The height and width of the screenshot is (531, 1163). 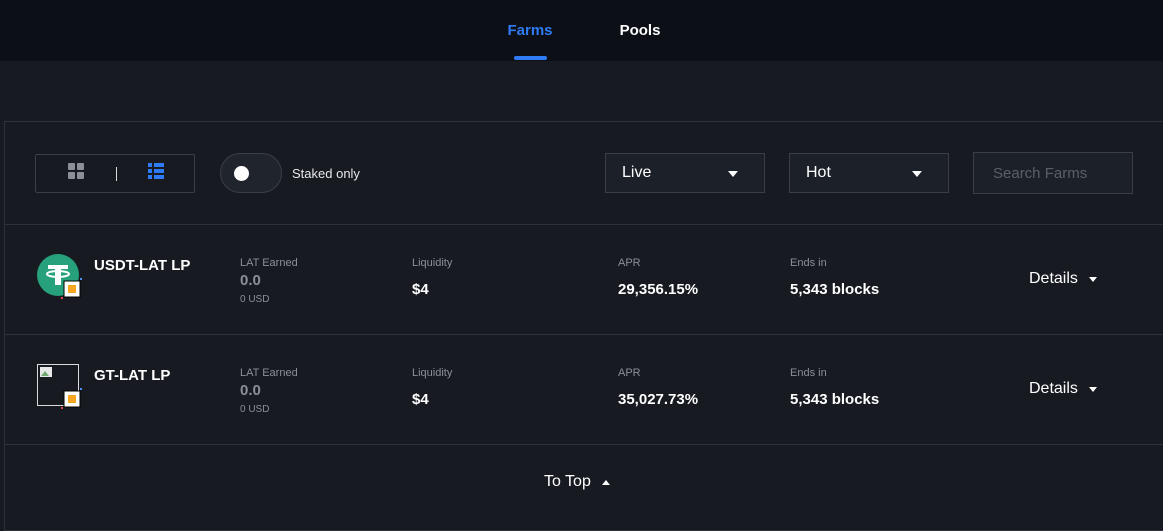 What do you see at coordinates (567, 481) in the screenshot?
I see `to-top-label: To Top` at bounding box center [567, 481].